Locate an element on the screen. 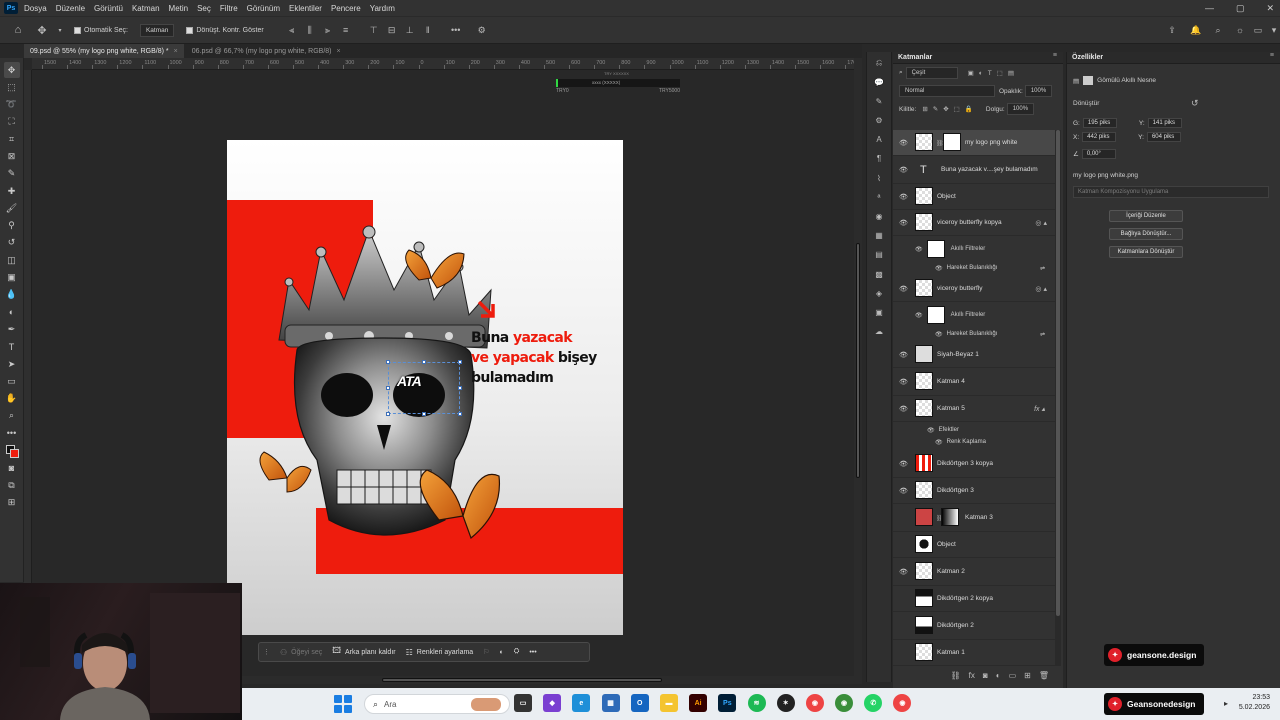  align-right-icon: ⫸ is located at coordinates (328, 30).